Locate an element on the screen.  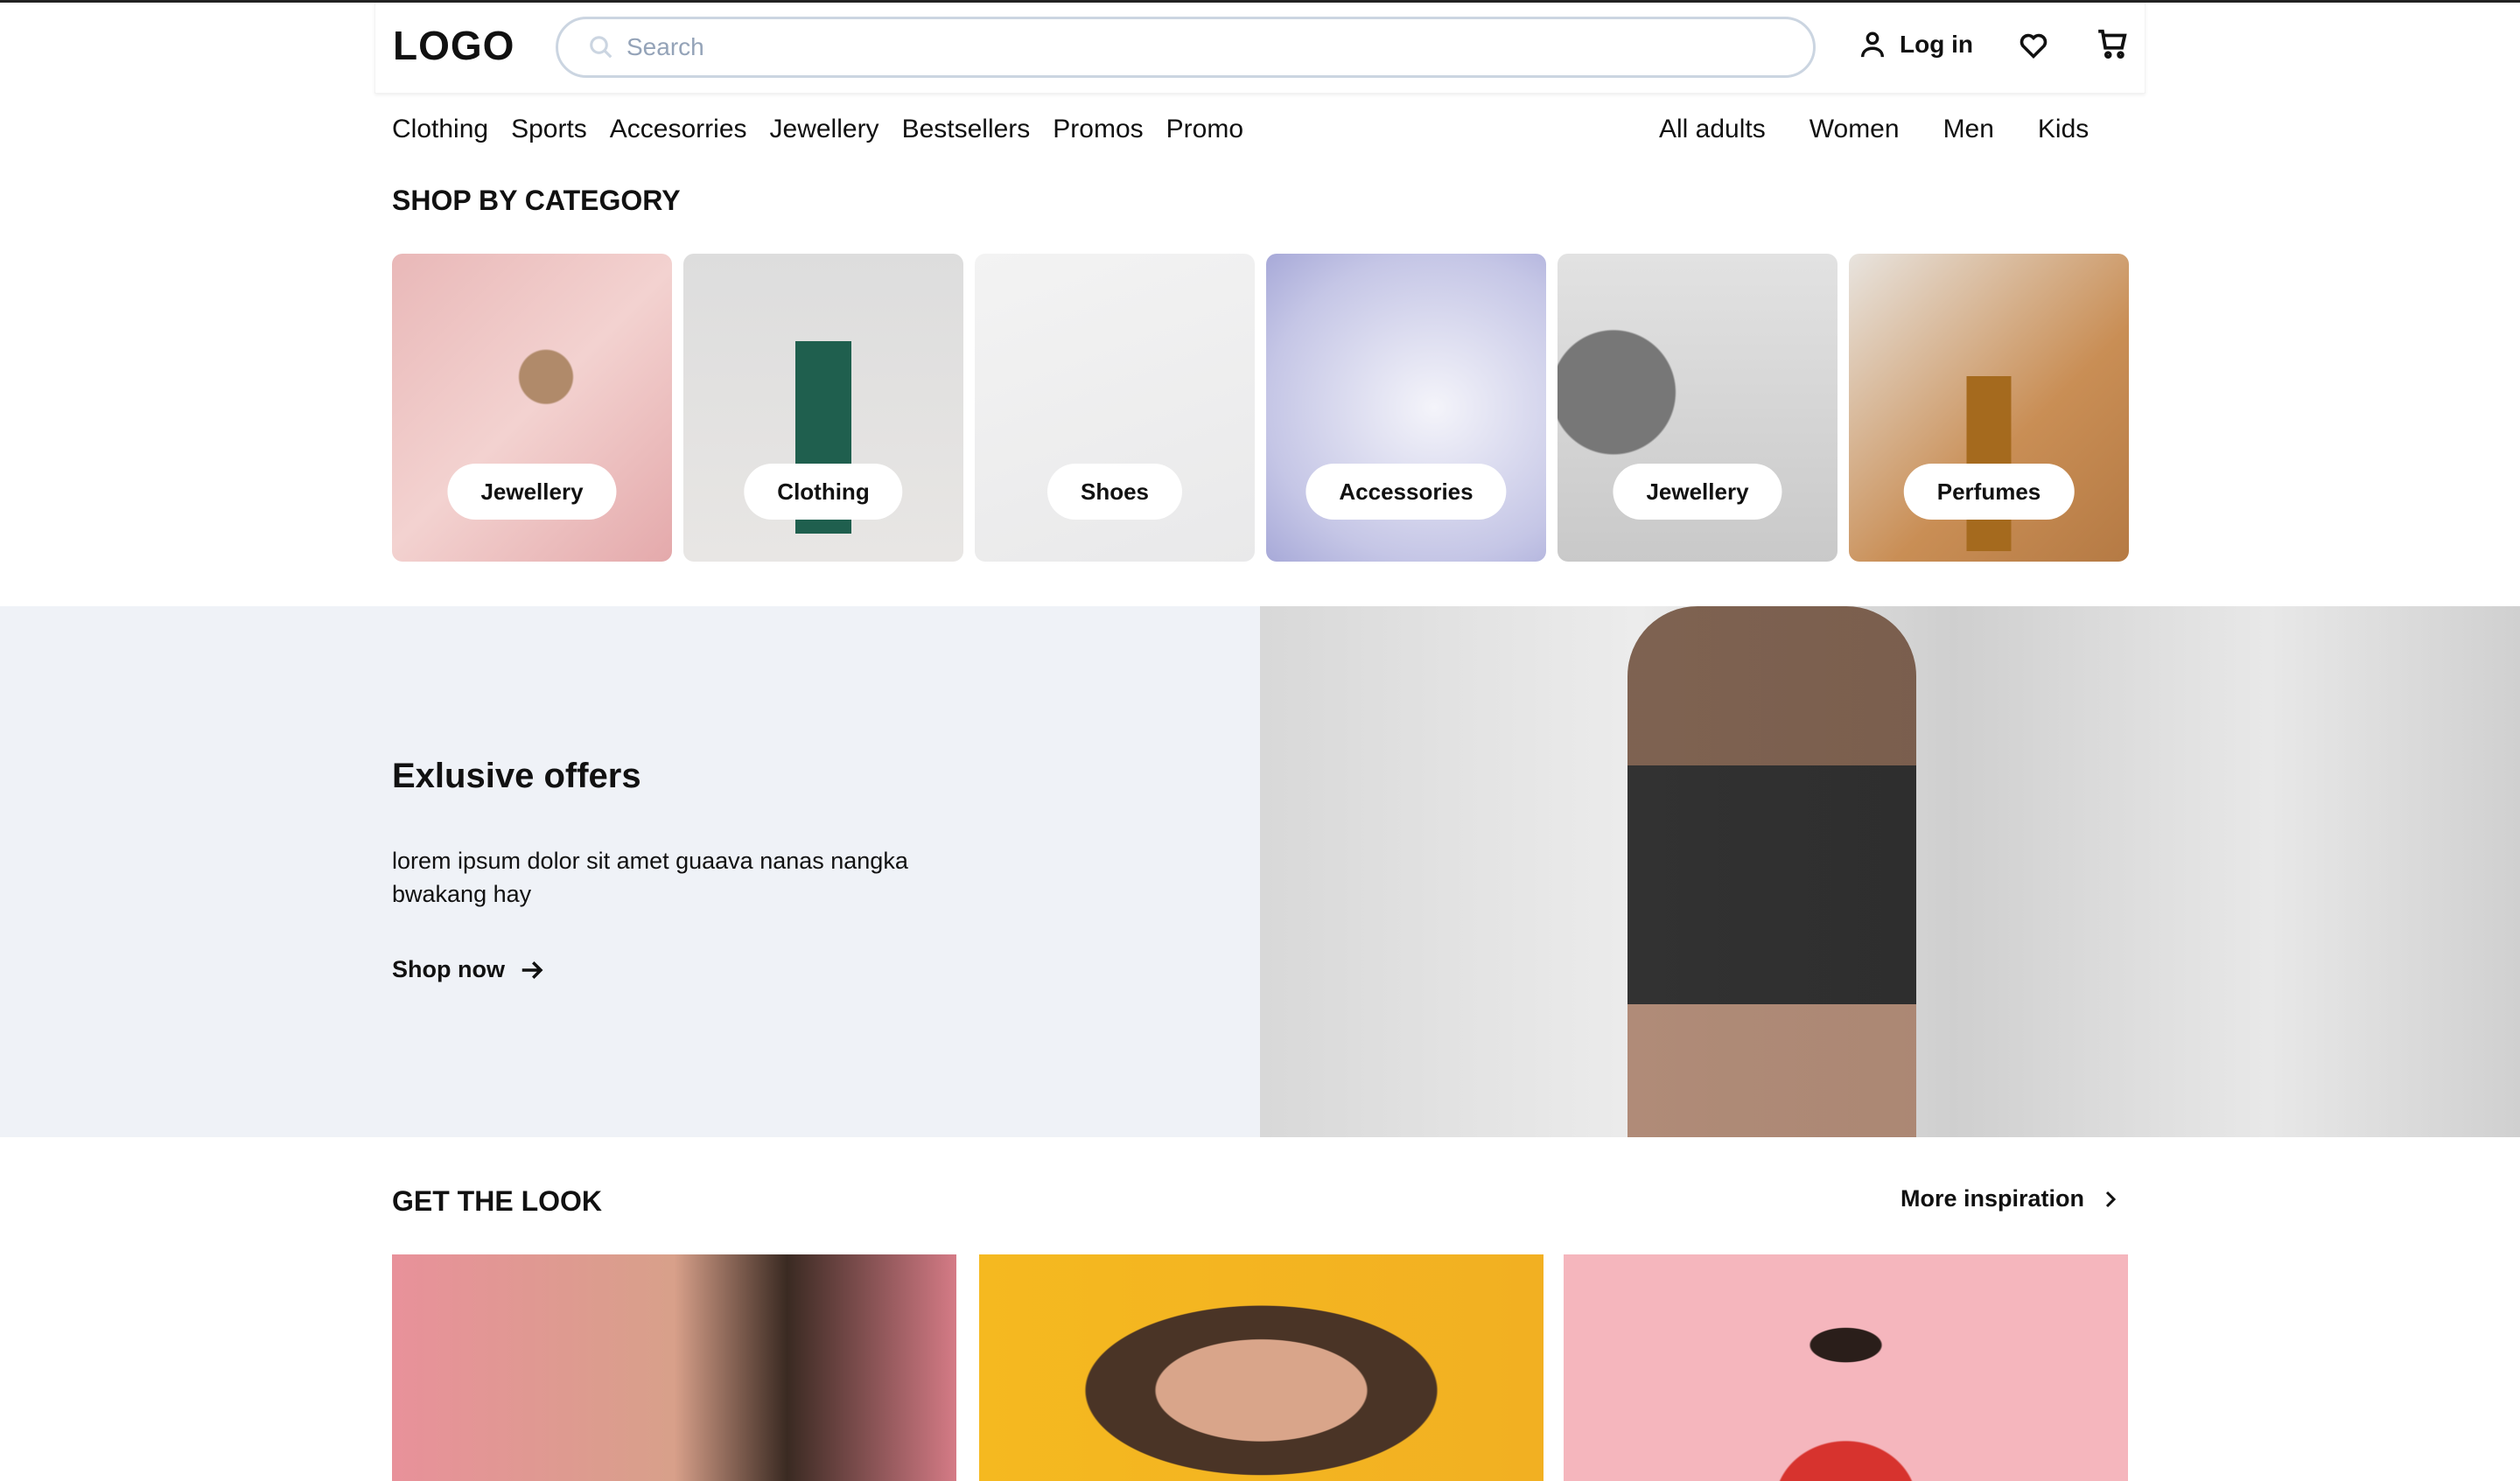
nav-promo: Promo is located at coordinates (1204, 129).